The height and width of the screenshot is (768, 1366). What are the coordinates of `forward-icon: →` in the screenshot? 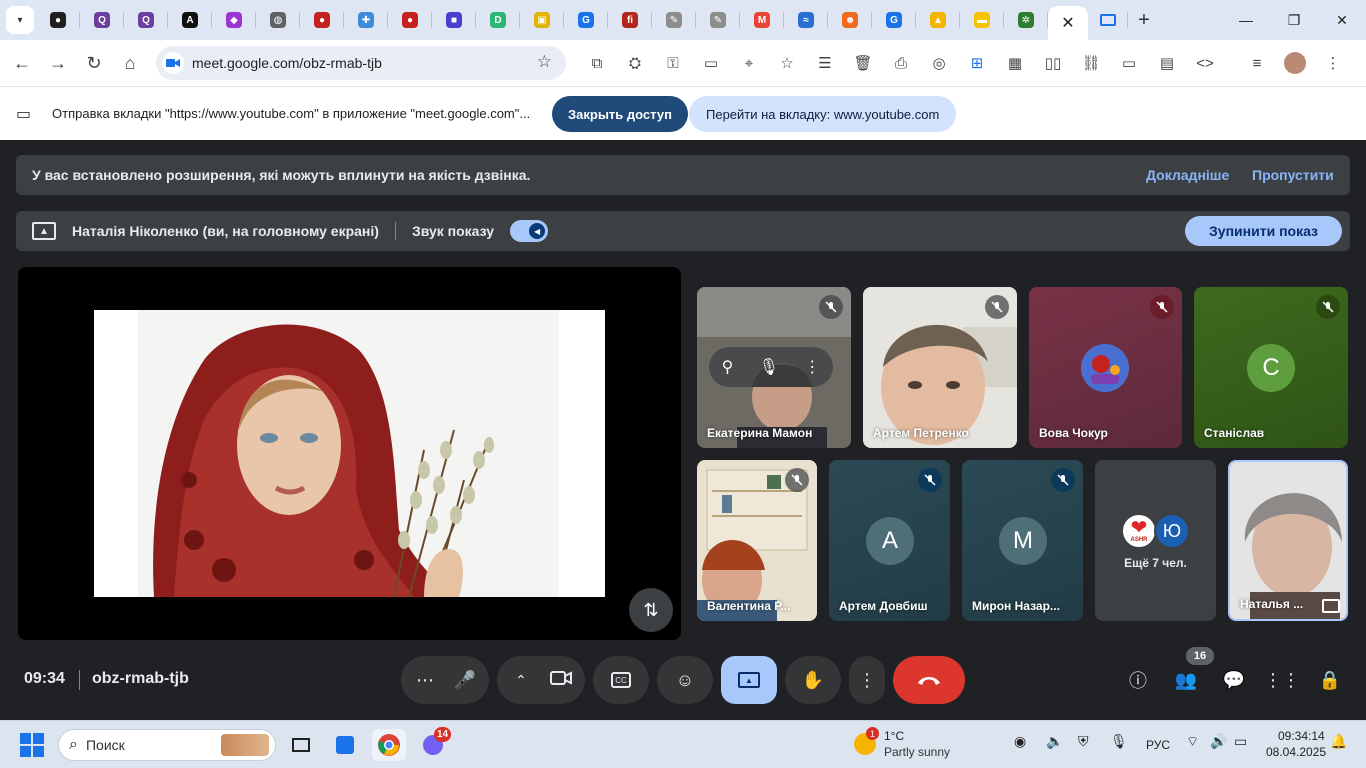 It's located at (58, 63).